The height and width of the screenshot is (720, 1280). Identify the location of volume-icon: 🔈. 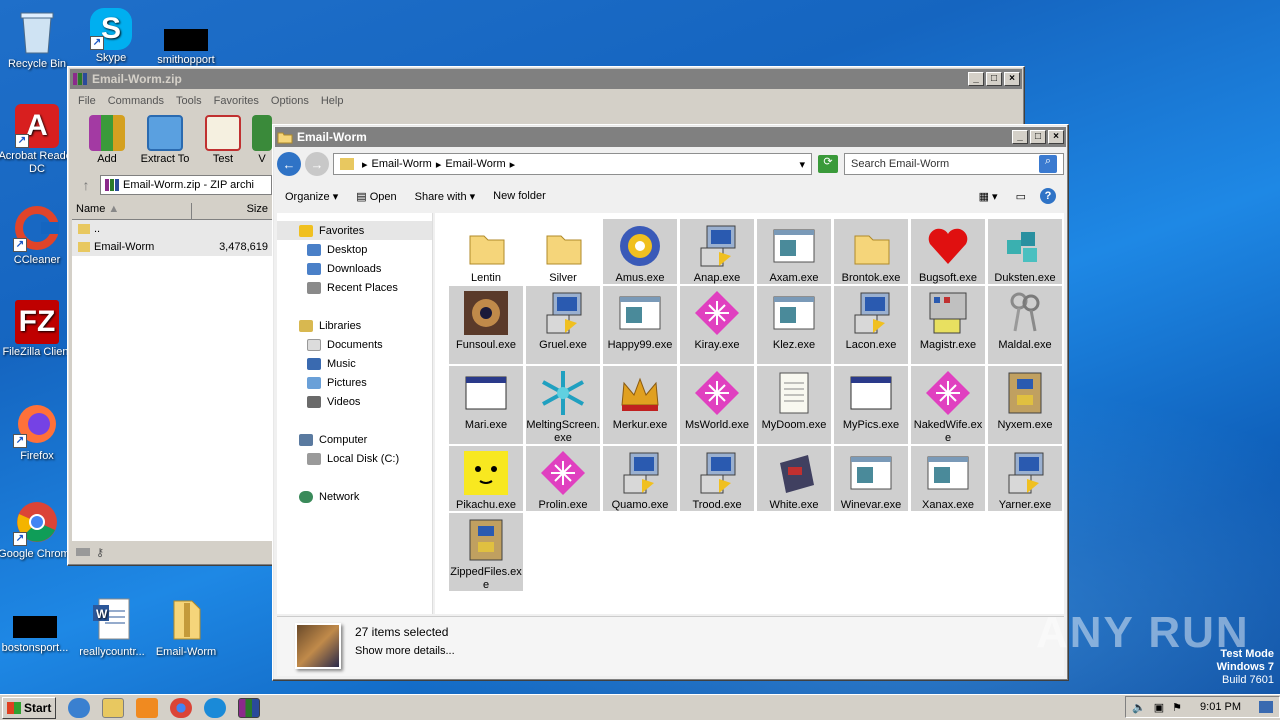
(1139, 707).